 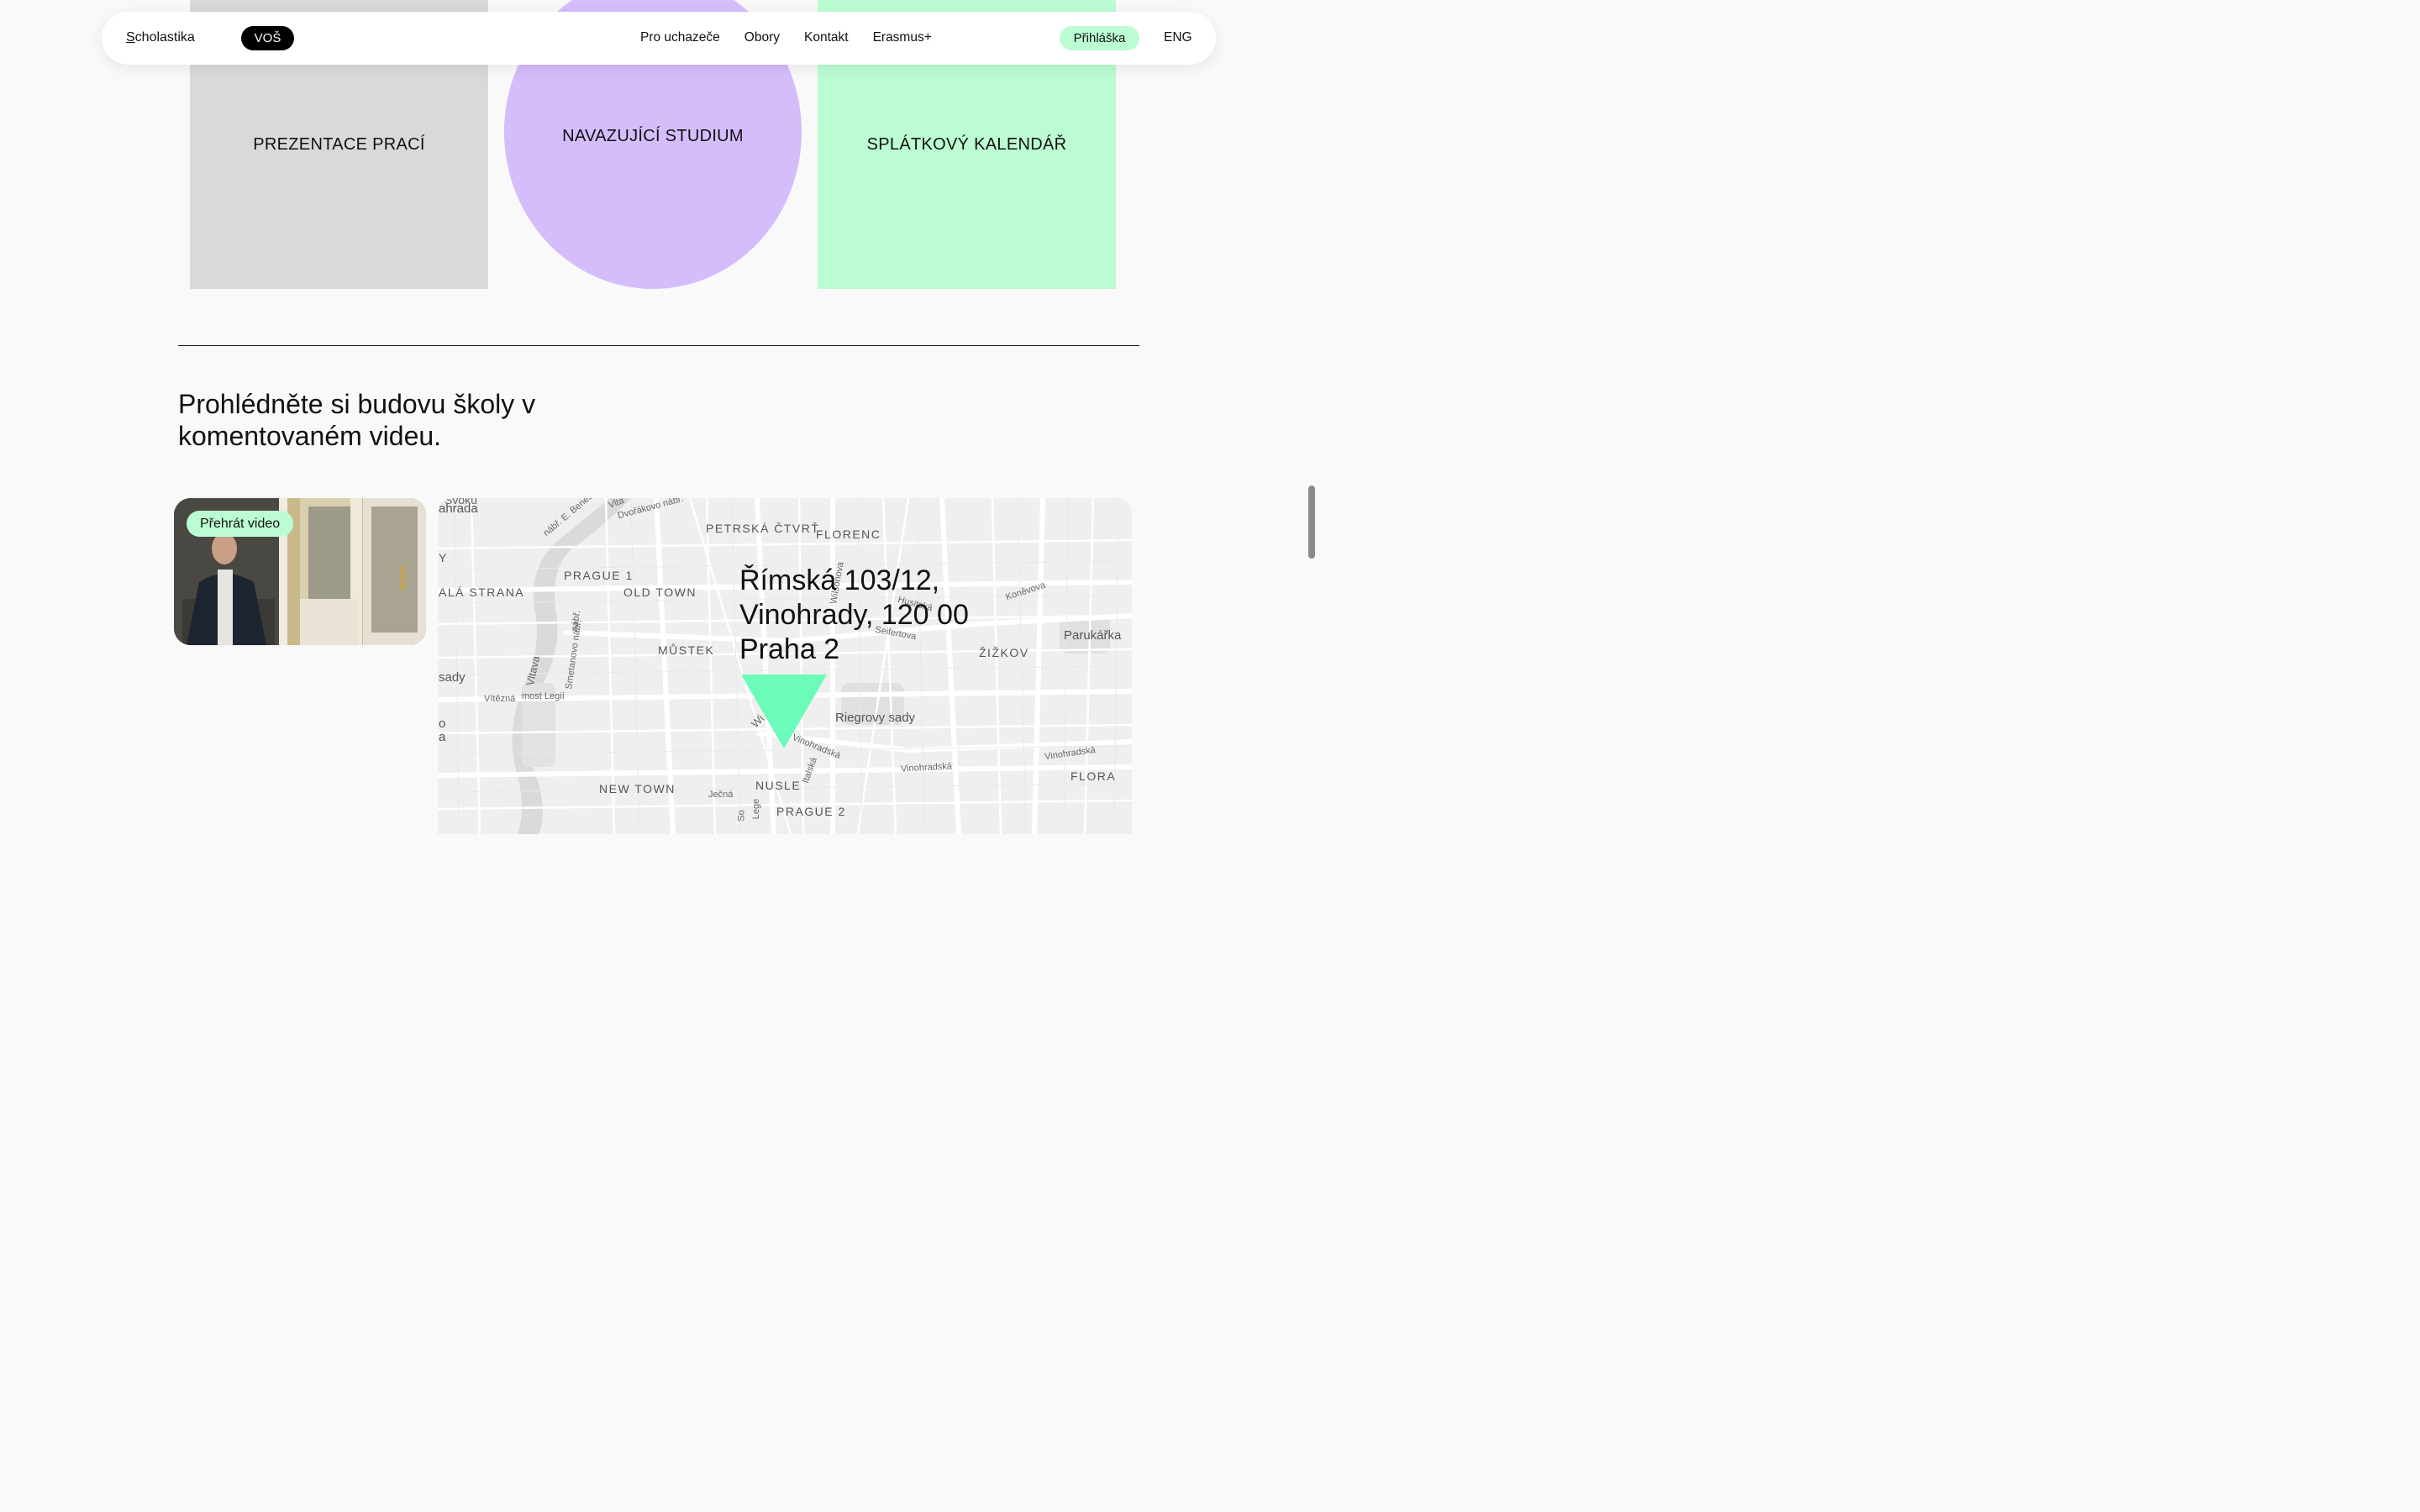 I want to click on map-label-riegrovy: Riegrovy sady, so click(x=875, y=718).